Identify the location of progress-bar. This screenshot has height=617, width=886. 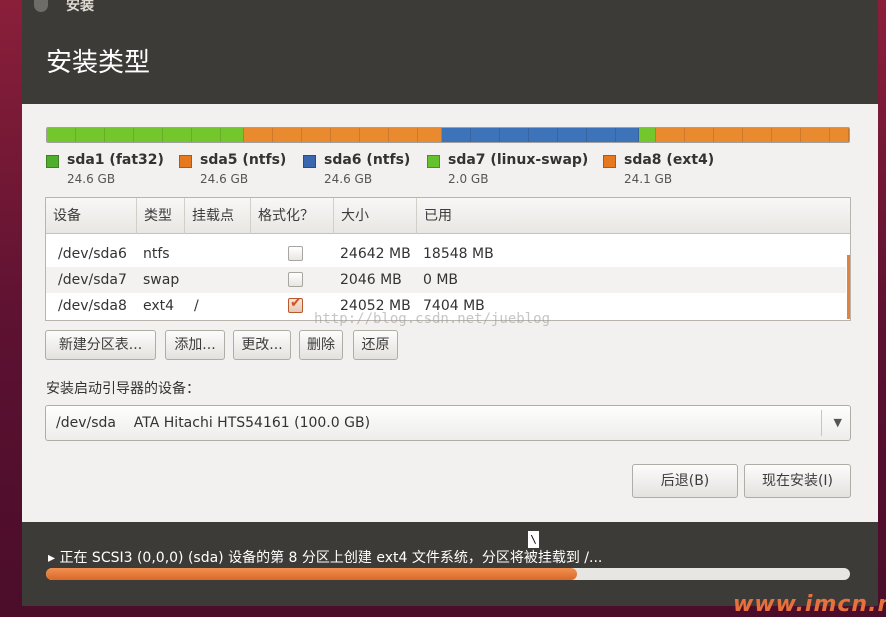
(448, 574).